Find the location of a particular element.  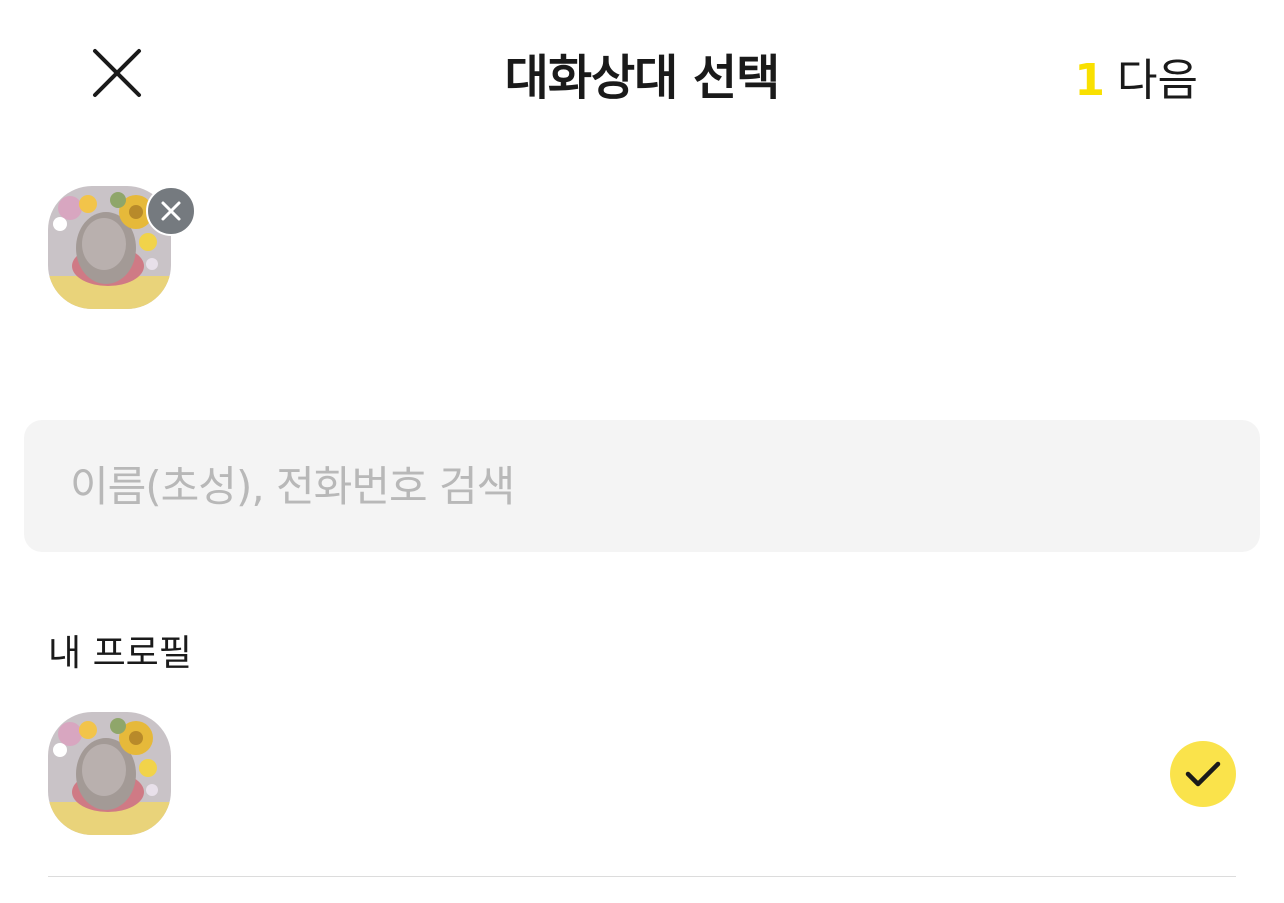

section-label-my-profile: 내 프로필 is located at coordinates (120, 653).